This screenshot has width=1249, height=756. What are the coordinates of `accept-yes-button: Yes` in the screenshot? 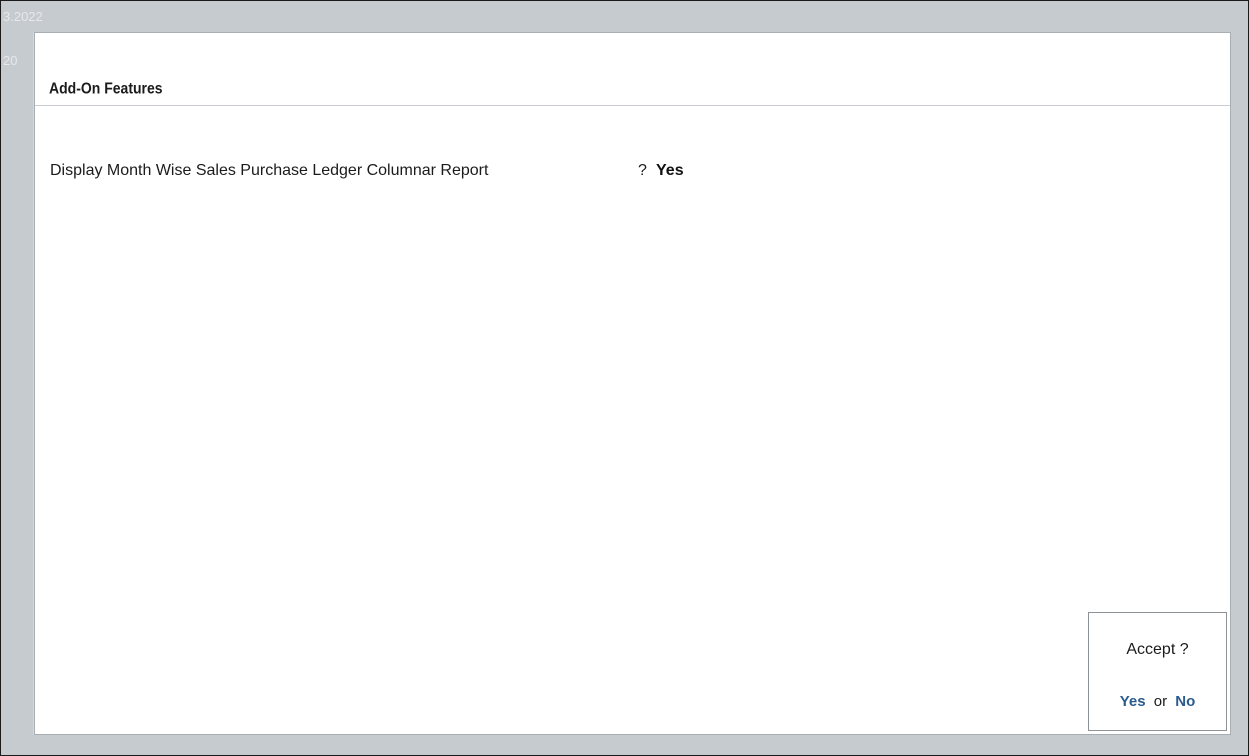 It's located at (1133, 701).